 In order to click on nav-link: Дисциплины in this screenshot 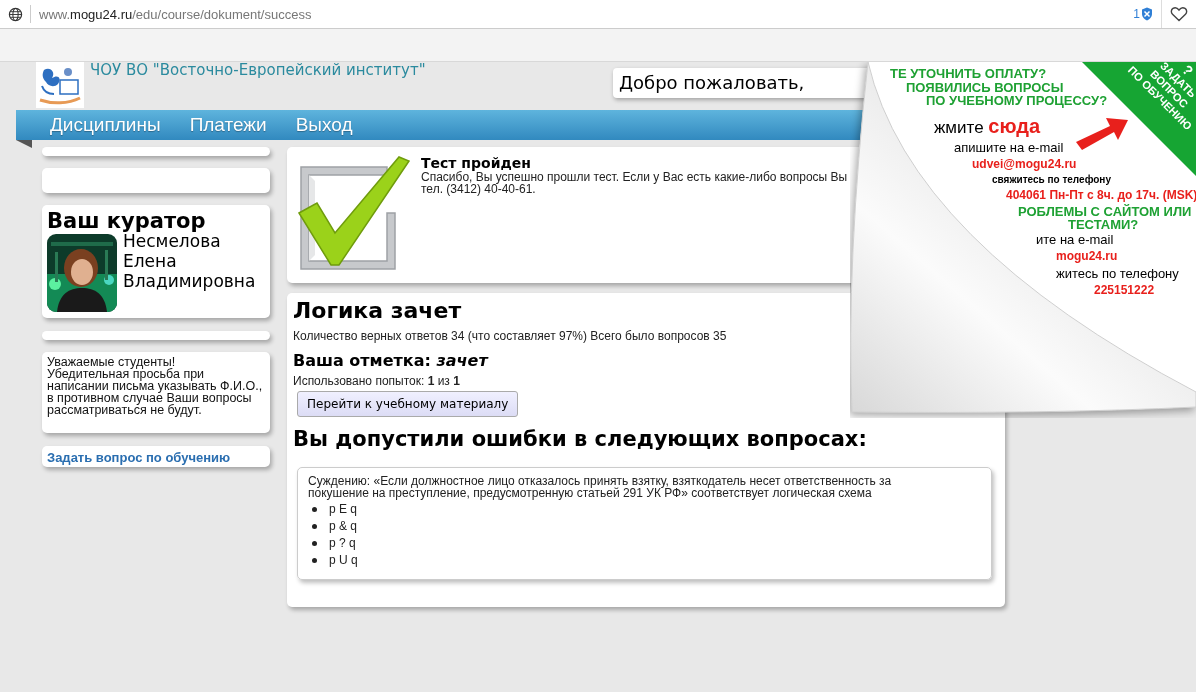, I will do `click(105, 125)`.